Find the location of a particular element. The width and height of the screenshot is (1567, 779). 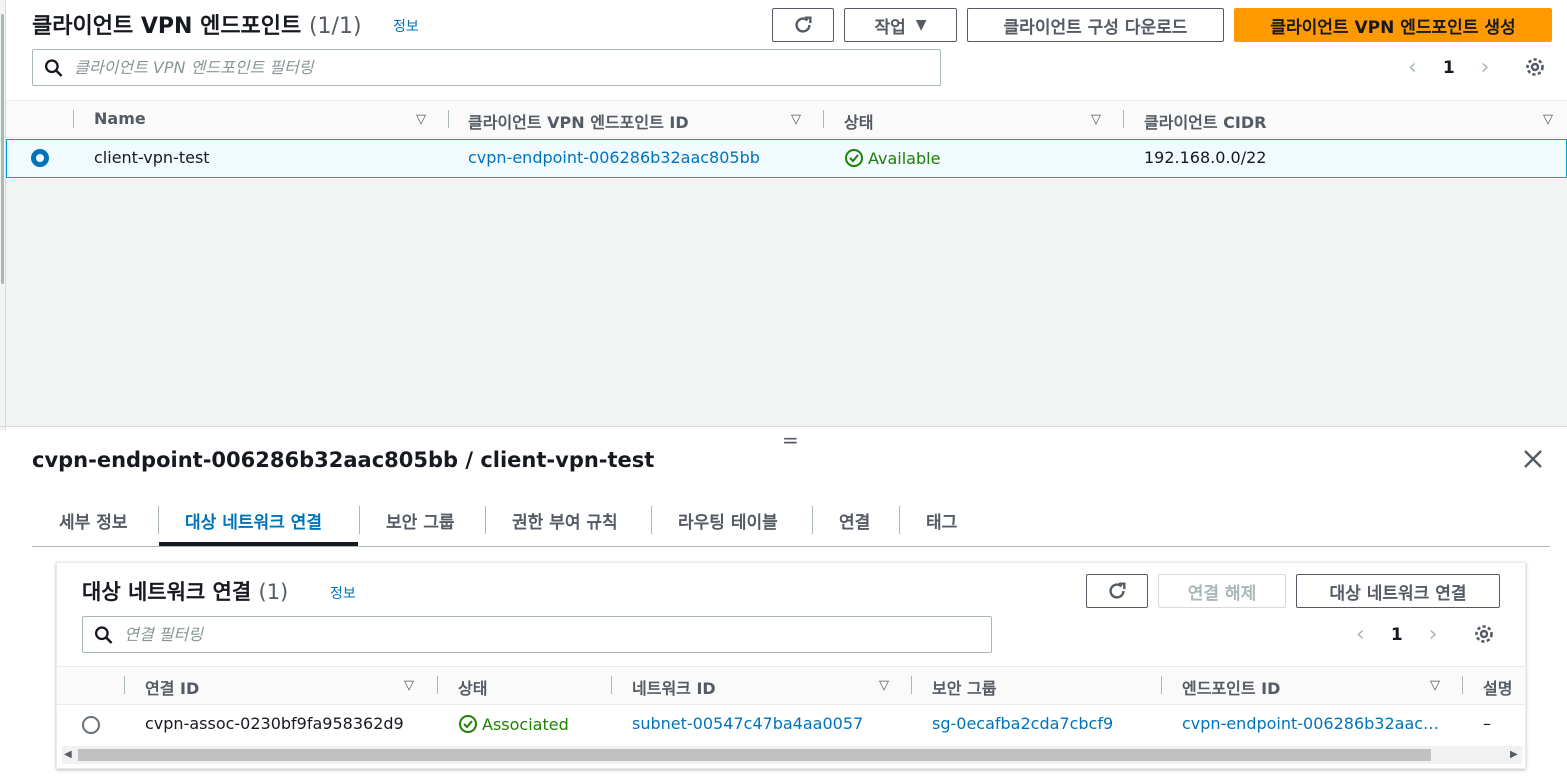

associations-search is located at coordinates (537, 634).